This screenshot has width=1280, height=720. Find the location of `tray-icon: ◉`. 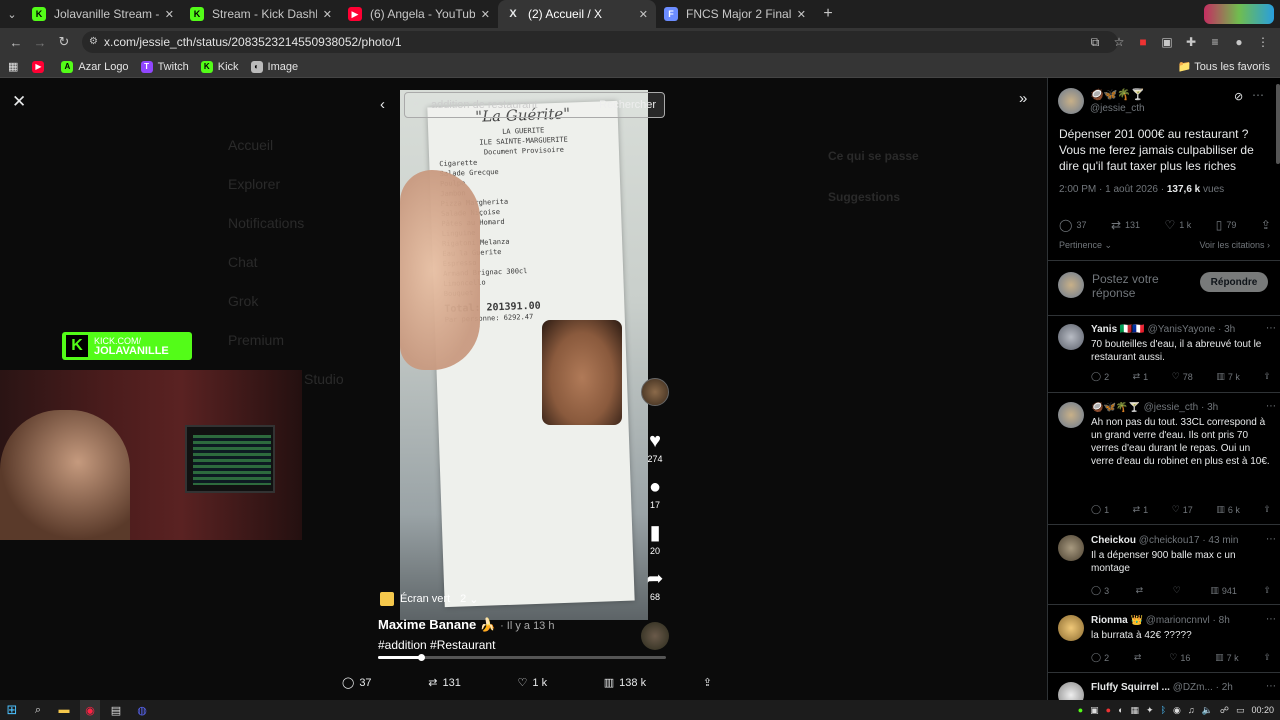

tray-icon: ◉ is located at coordinates (1177, 710).